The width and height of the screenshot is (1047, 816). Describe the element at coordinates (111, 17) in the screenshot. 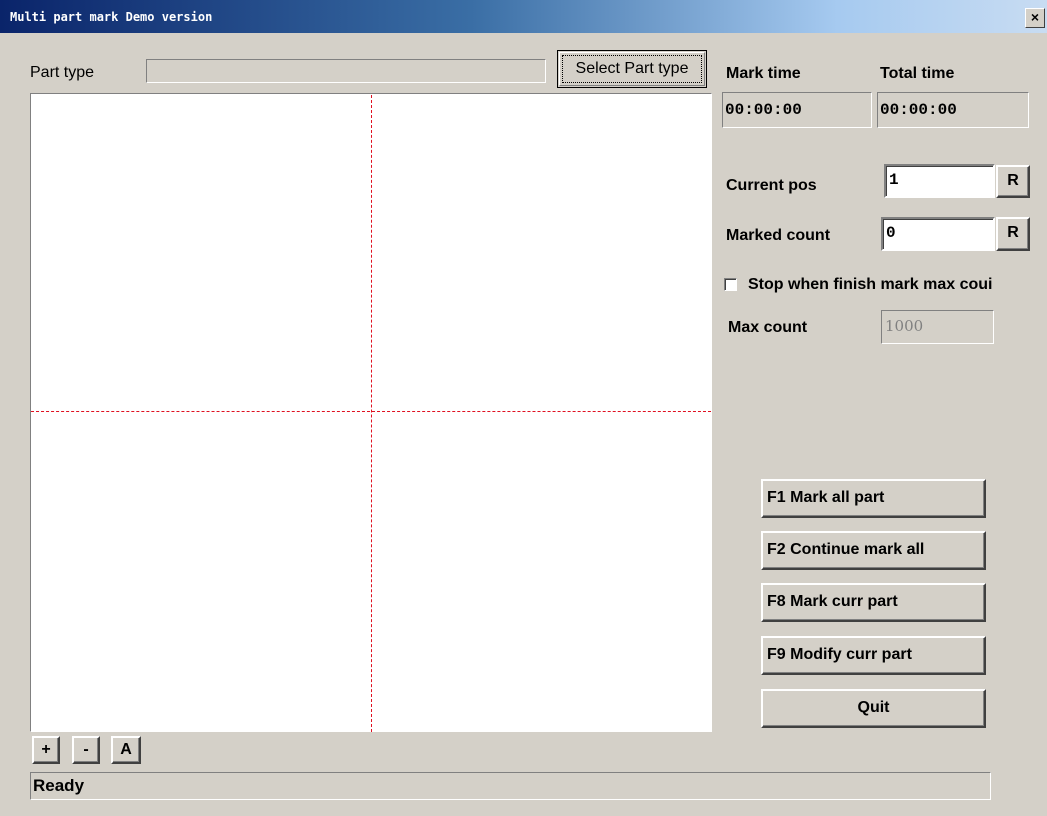

I see `window-title: Multi part mark Demo version` at that location.